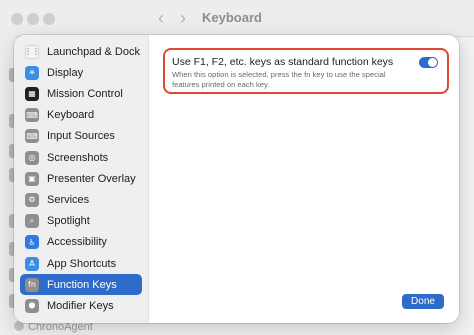 The height and width of the screenshot is (335, 474). I want to click on function-keys-icon: fn, so click(32, 284).